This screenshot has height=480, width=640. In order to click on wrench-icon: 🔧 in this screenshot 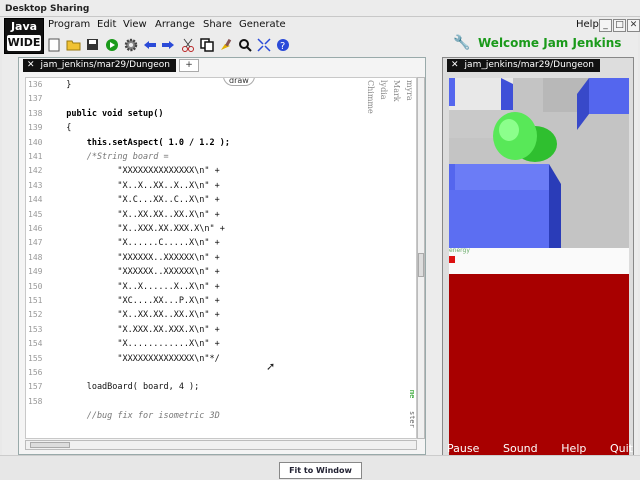, I will do `click(461, 43)`.